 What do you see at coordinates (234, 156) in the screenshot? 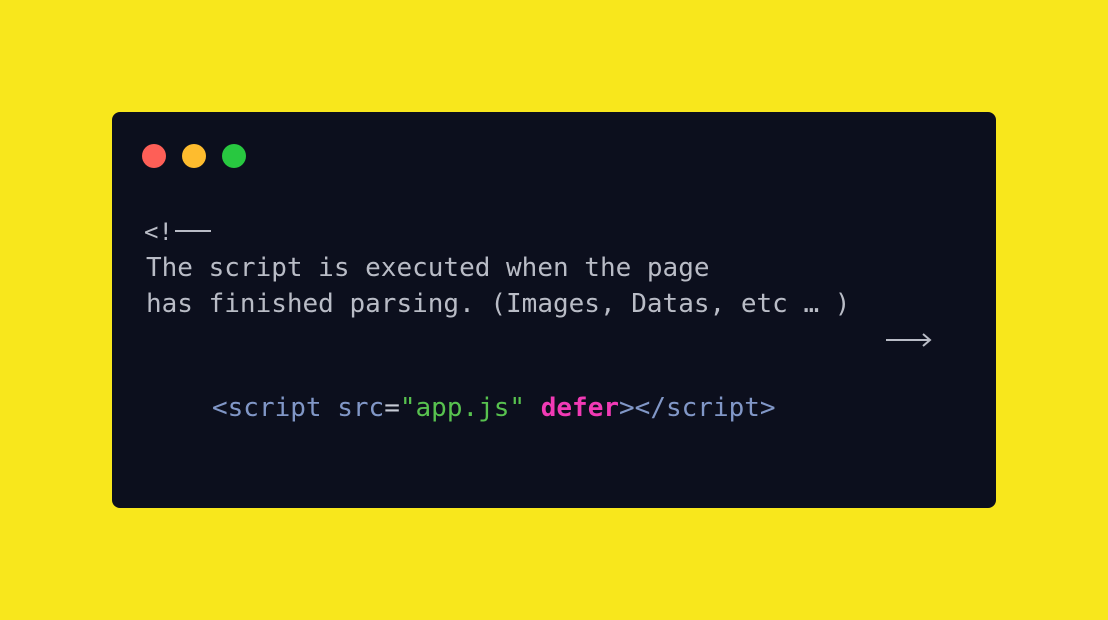
I see `maximize-window-dot` at bounding box center [234, 156].